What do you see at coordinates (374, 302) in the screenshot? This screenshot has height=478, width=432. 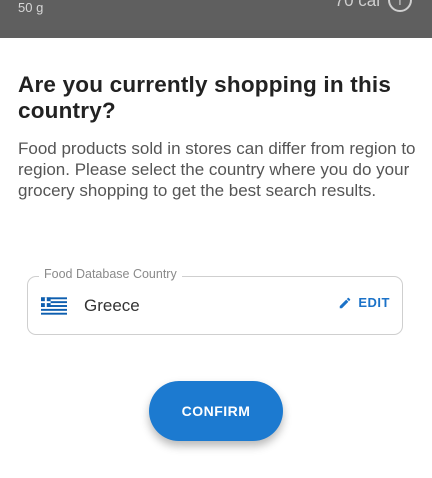 I see `edit-button-label: EDIT` at bounding box center [374, 302].